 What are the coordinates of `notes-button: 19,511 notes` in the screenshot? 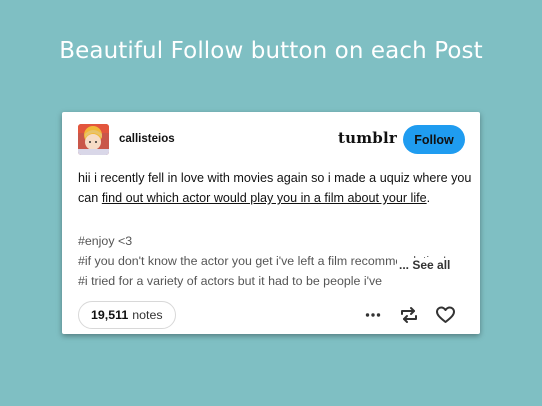 It's located at (127, 315).